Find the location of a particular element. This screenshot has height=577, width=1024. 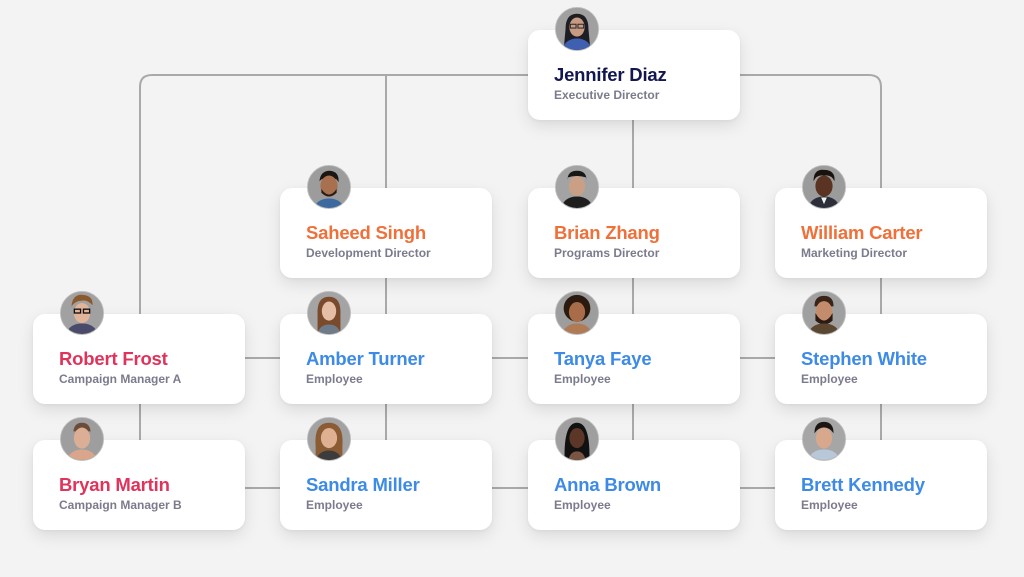

person-name: Bryan Martin is located at coordinates (114, 484).